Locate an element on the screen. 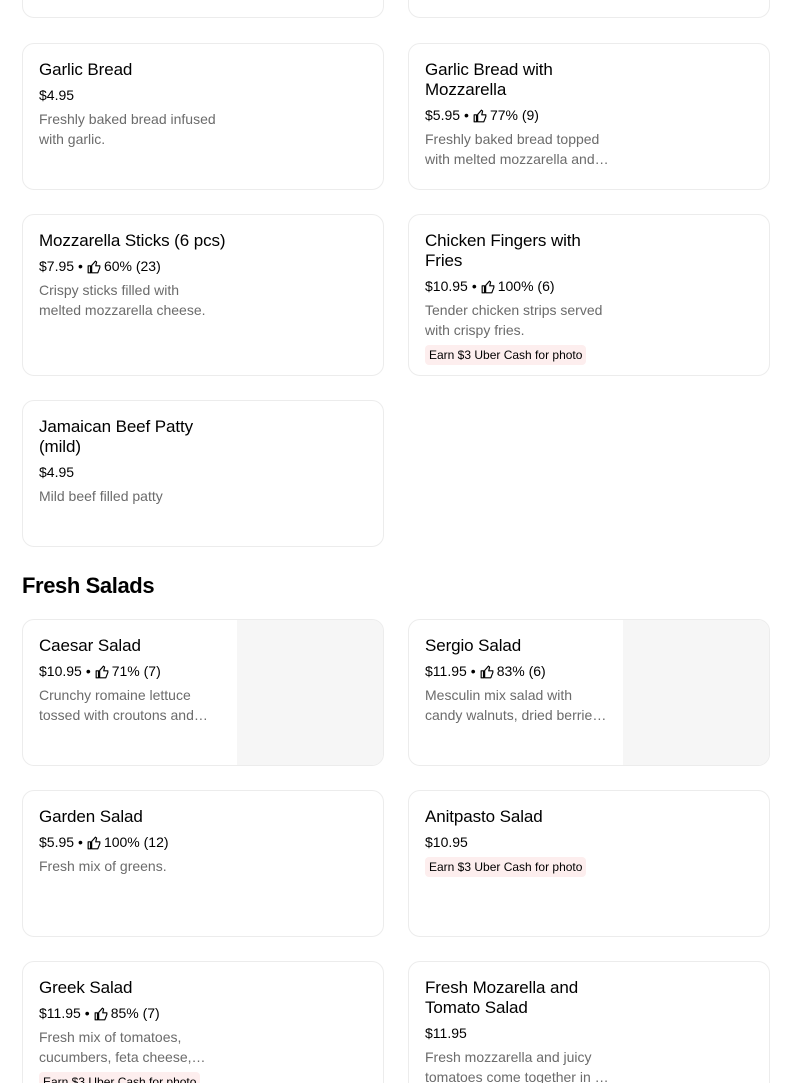  item-name: Sergio Salad is located at coordinates (473, 645).